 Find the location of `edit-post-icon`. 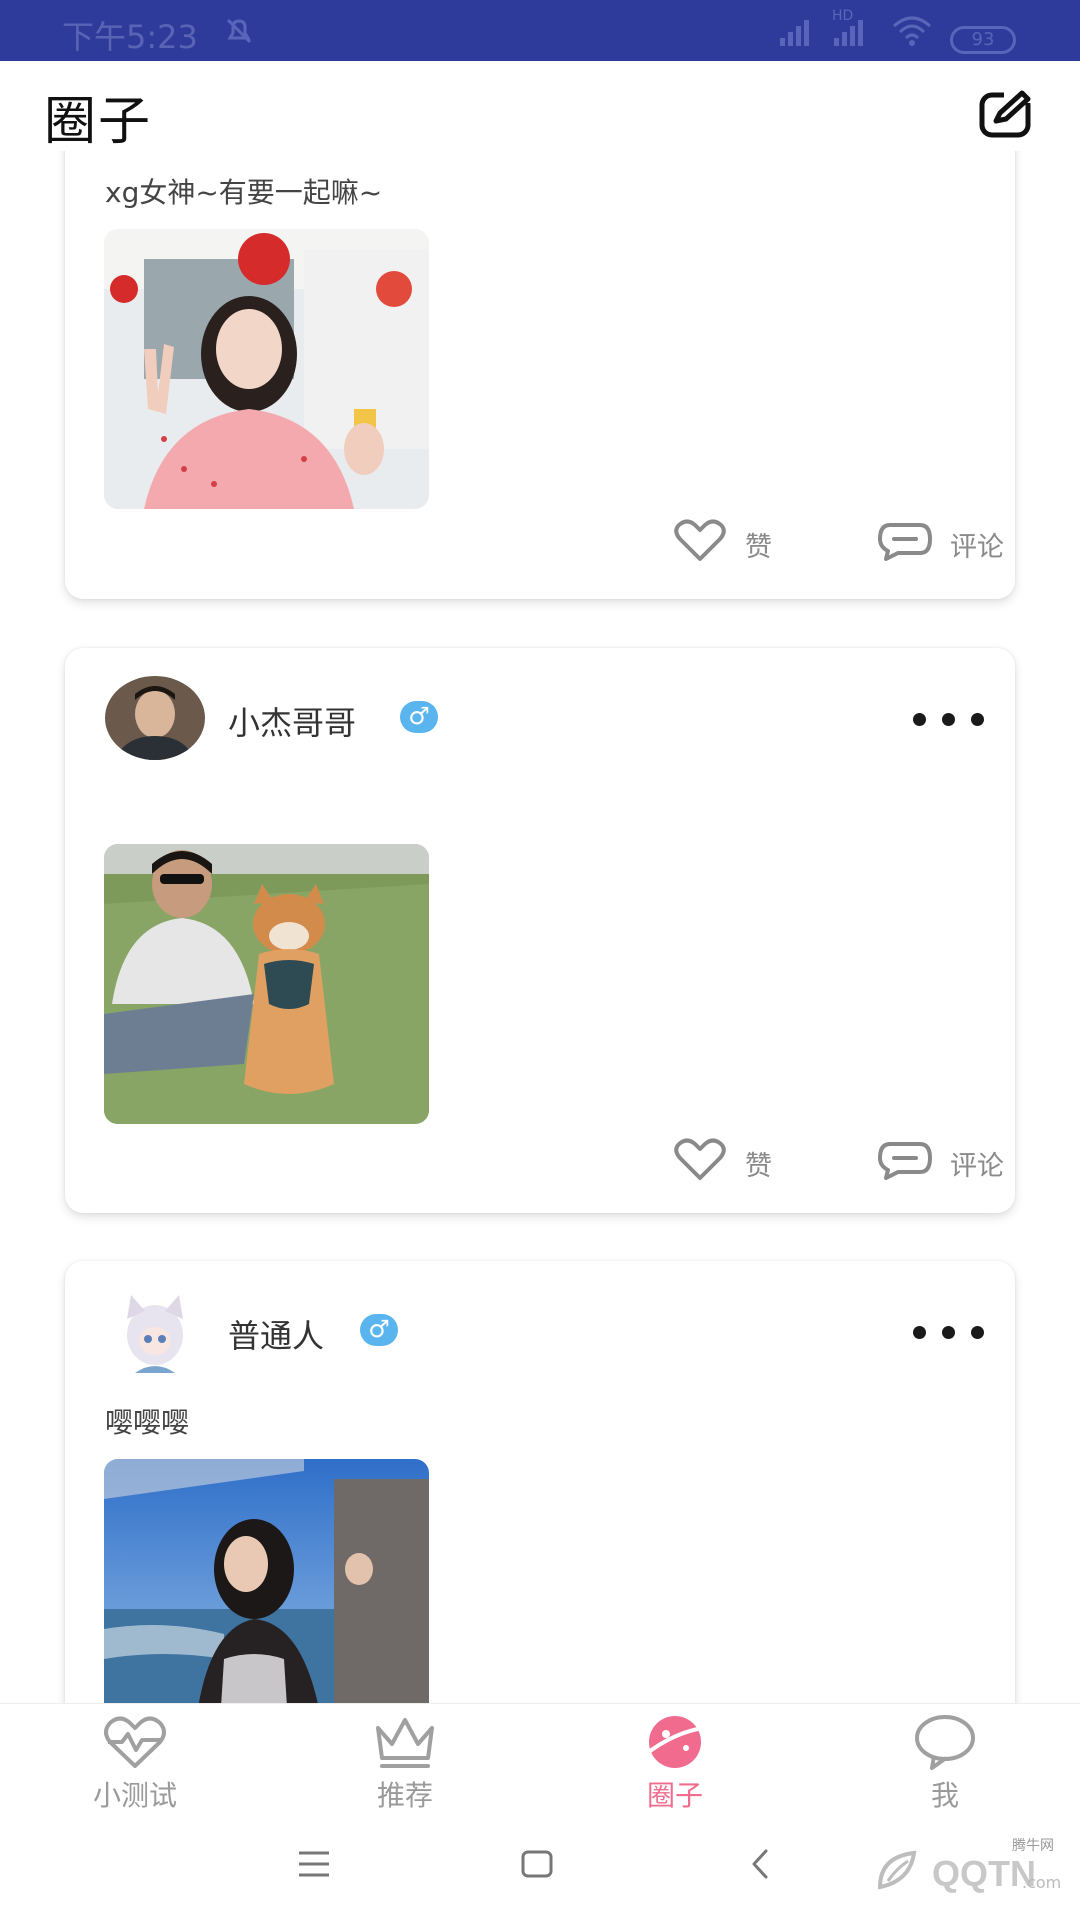

edit-post-icon is located at coordinates (1006, 114).